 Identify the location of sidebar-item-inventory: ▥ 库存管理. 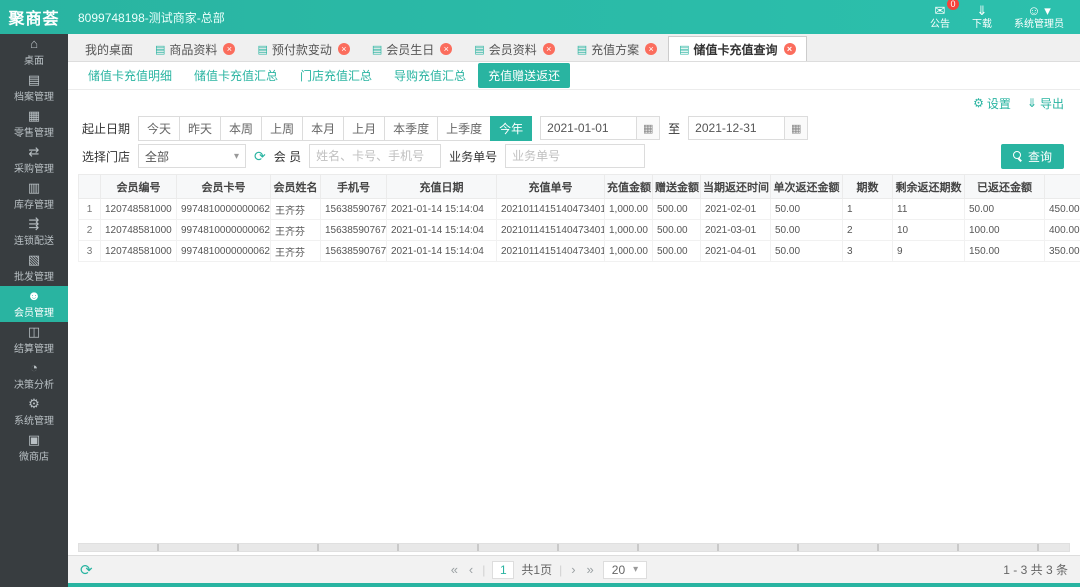
(34, 196).